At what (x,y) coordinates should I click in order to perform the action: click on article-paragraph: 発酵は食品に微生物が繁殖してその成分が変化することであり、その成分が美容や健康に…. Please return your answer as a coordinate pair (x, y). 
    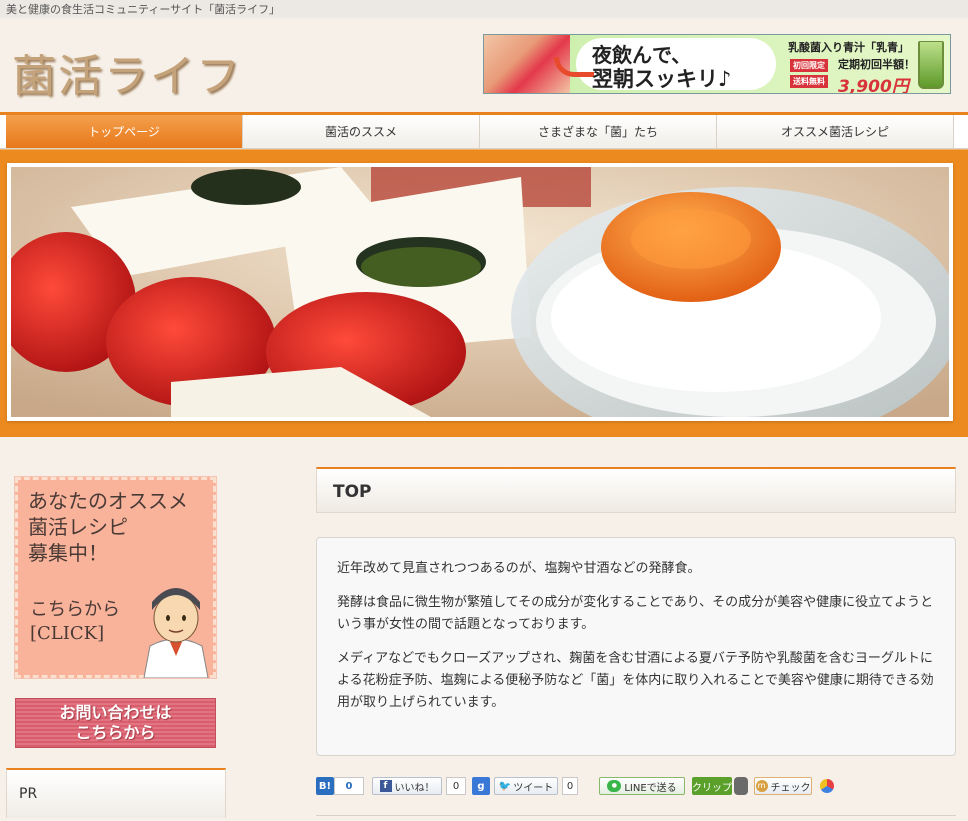
    Looking at the image, I should click on (635, 613).